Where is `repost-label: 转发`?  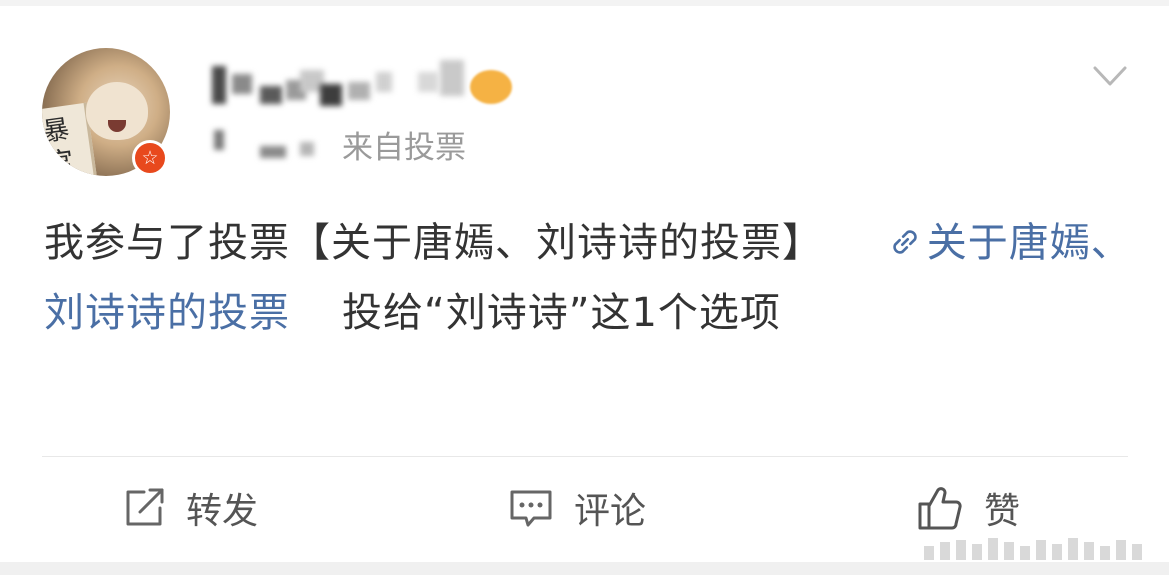
repost-label: 转发 is located at coordinates (222, 511).